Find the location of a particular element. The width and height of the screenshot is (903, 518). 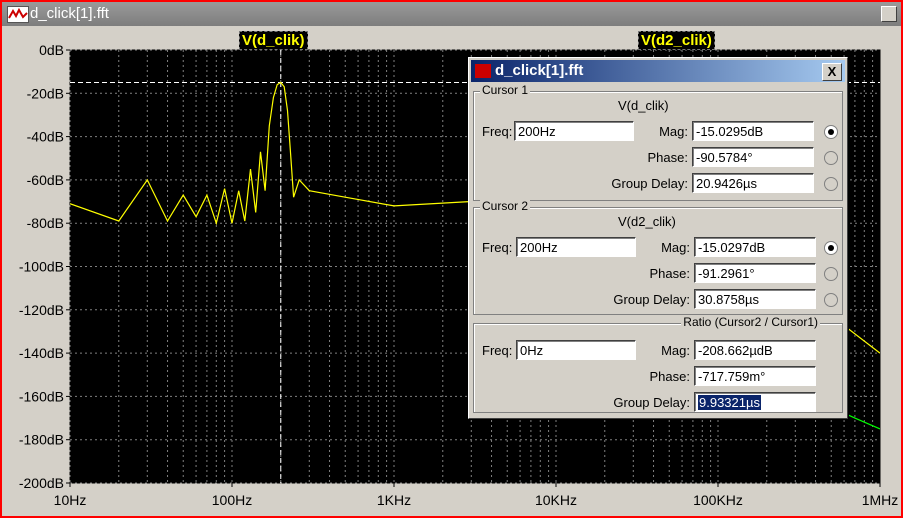

x-tick-label: 10Hz is located at coordinates (70, 500).